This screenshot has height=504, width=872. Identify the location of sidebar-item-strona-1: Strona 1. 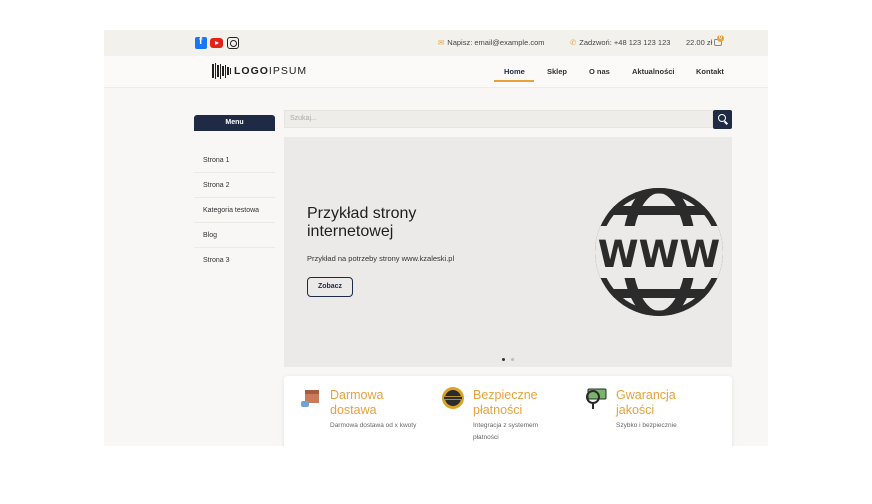
(234, 160).